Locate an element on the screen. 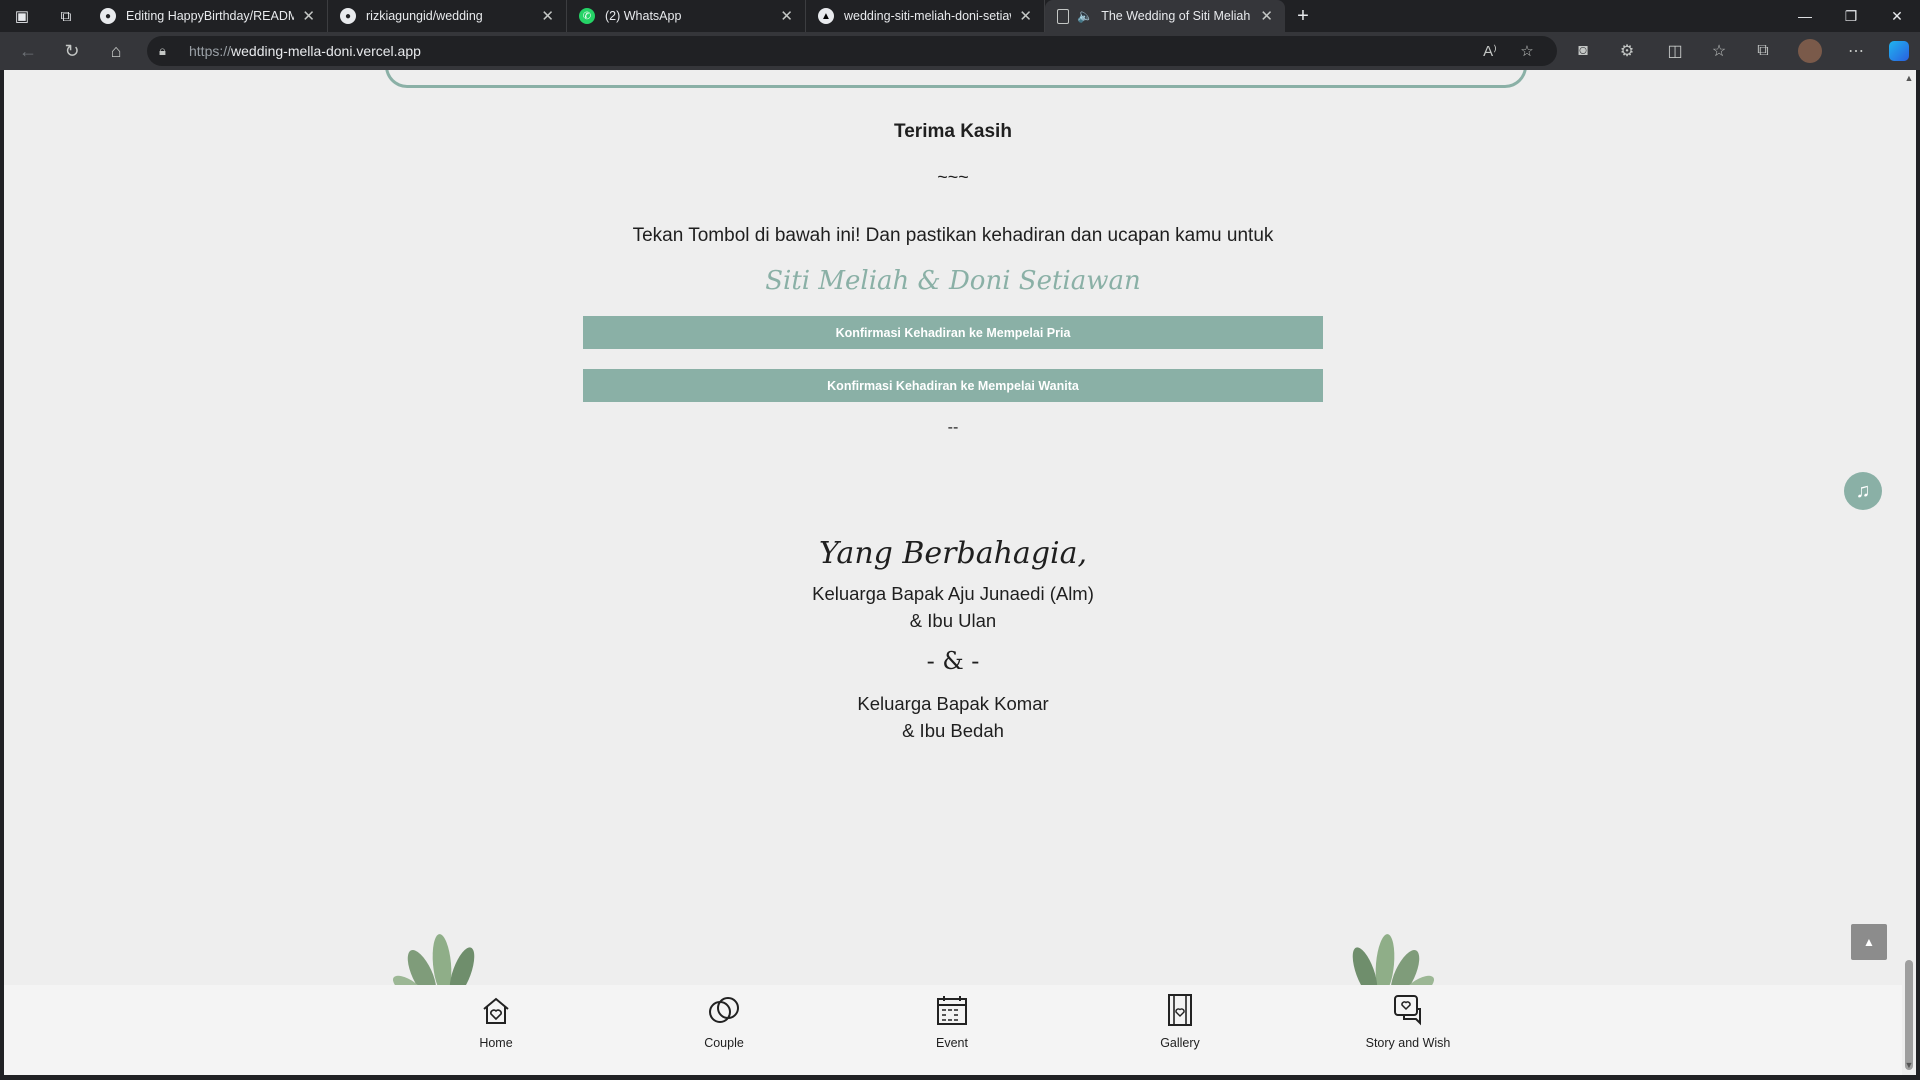 The width and height of the screenshot is (1920, 1080). nav-gallery: Gallery is located at coordinates (1180, 1030).